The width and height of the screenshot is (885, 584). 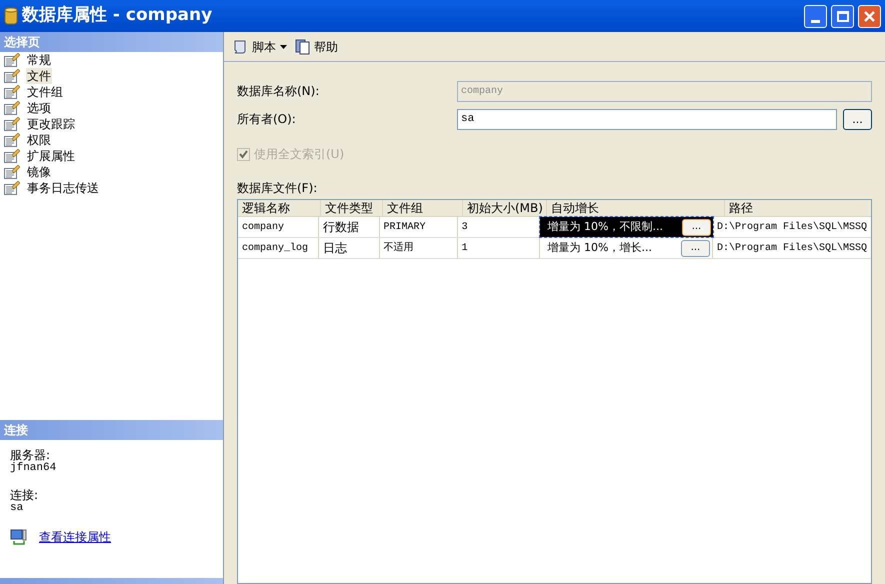 I want to click on owner-field: sa, so click(x=647, y=119).